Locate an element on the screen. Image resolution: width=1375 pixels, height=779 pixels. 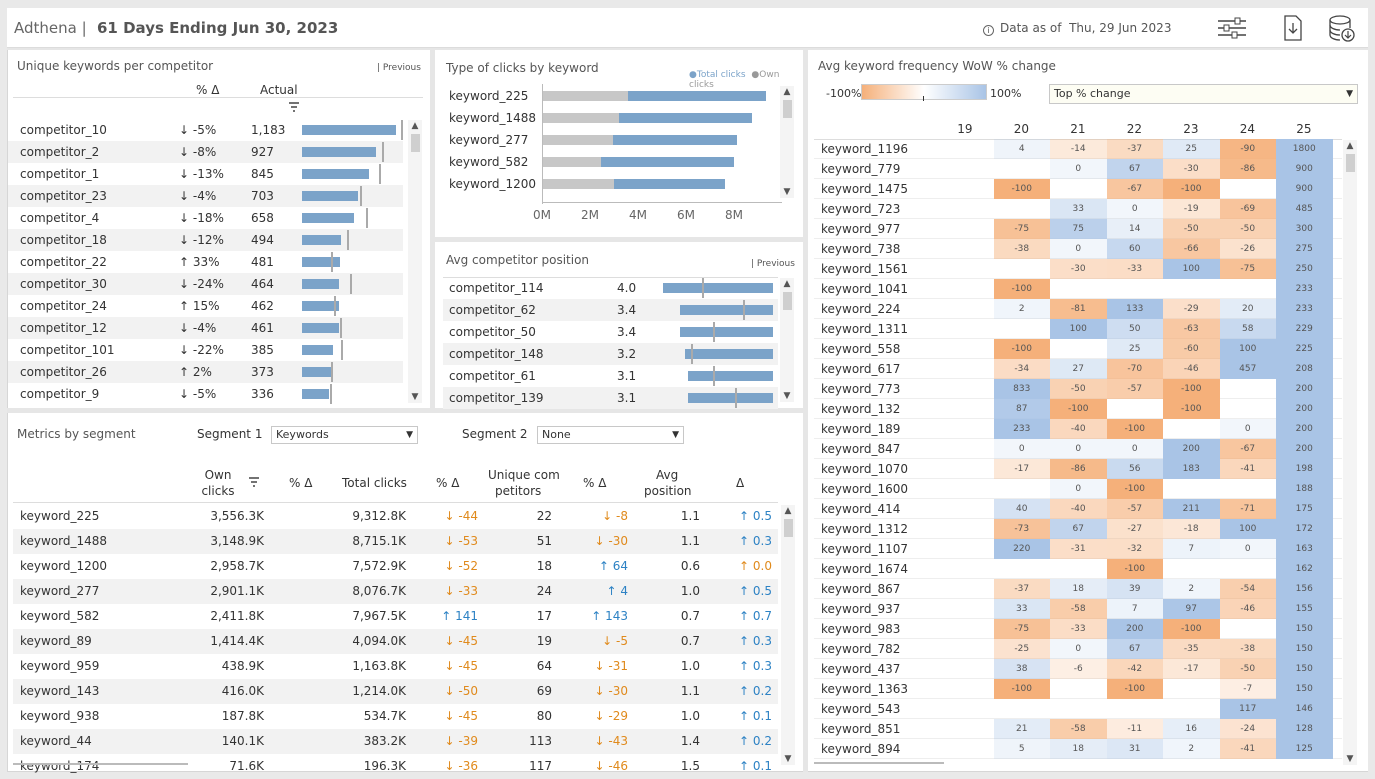
competitor-row: competitor_26 ↑ 2% 373 is located at coordinates (205, 372).